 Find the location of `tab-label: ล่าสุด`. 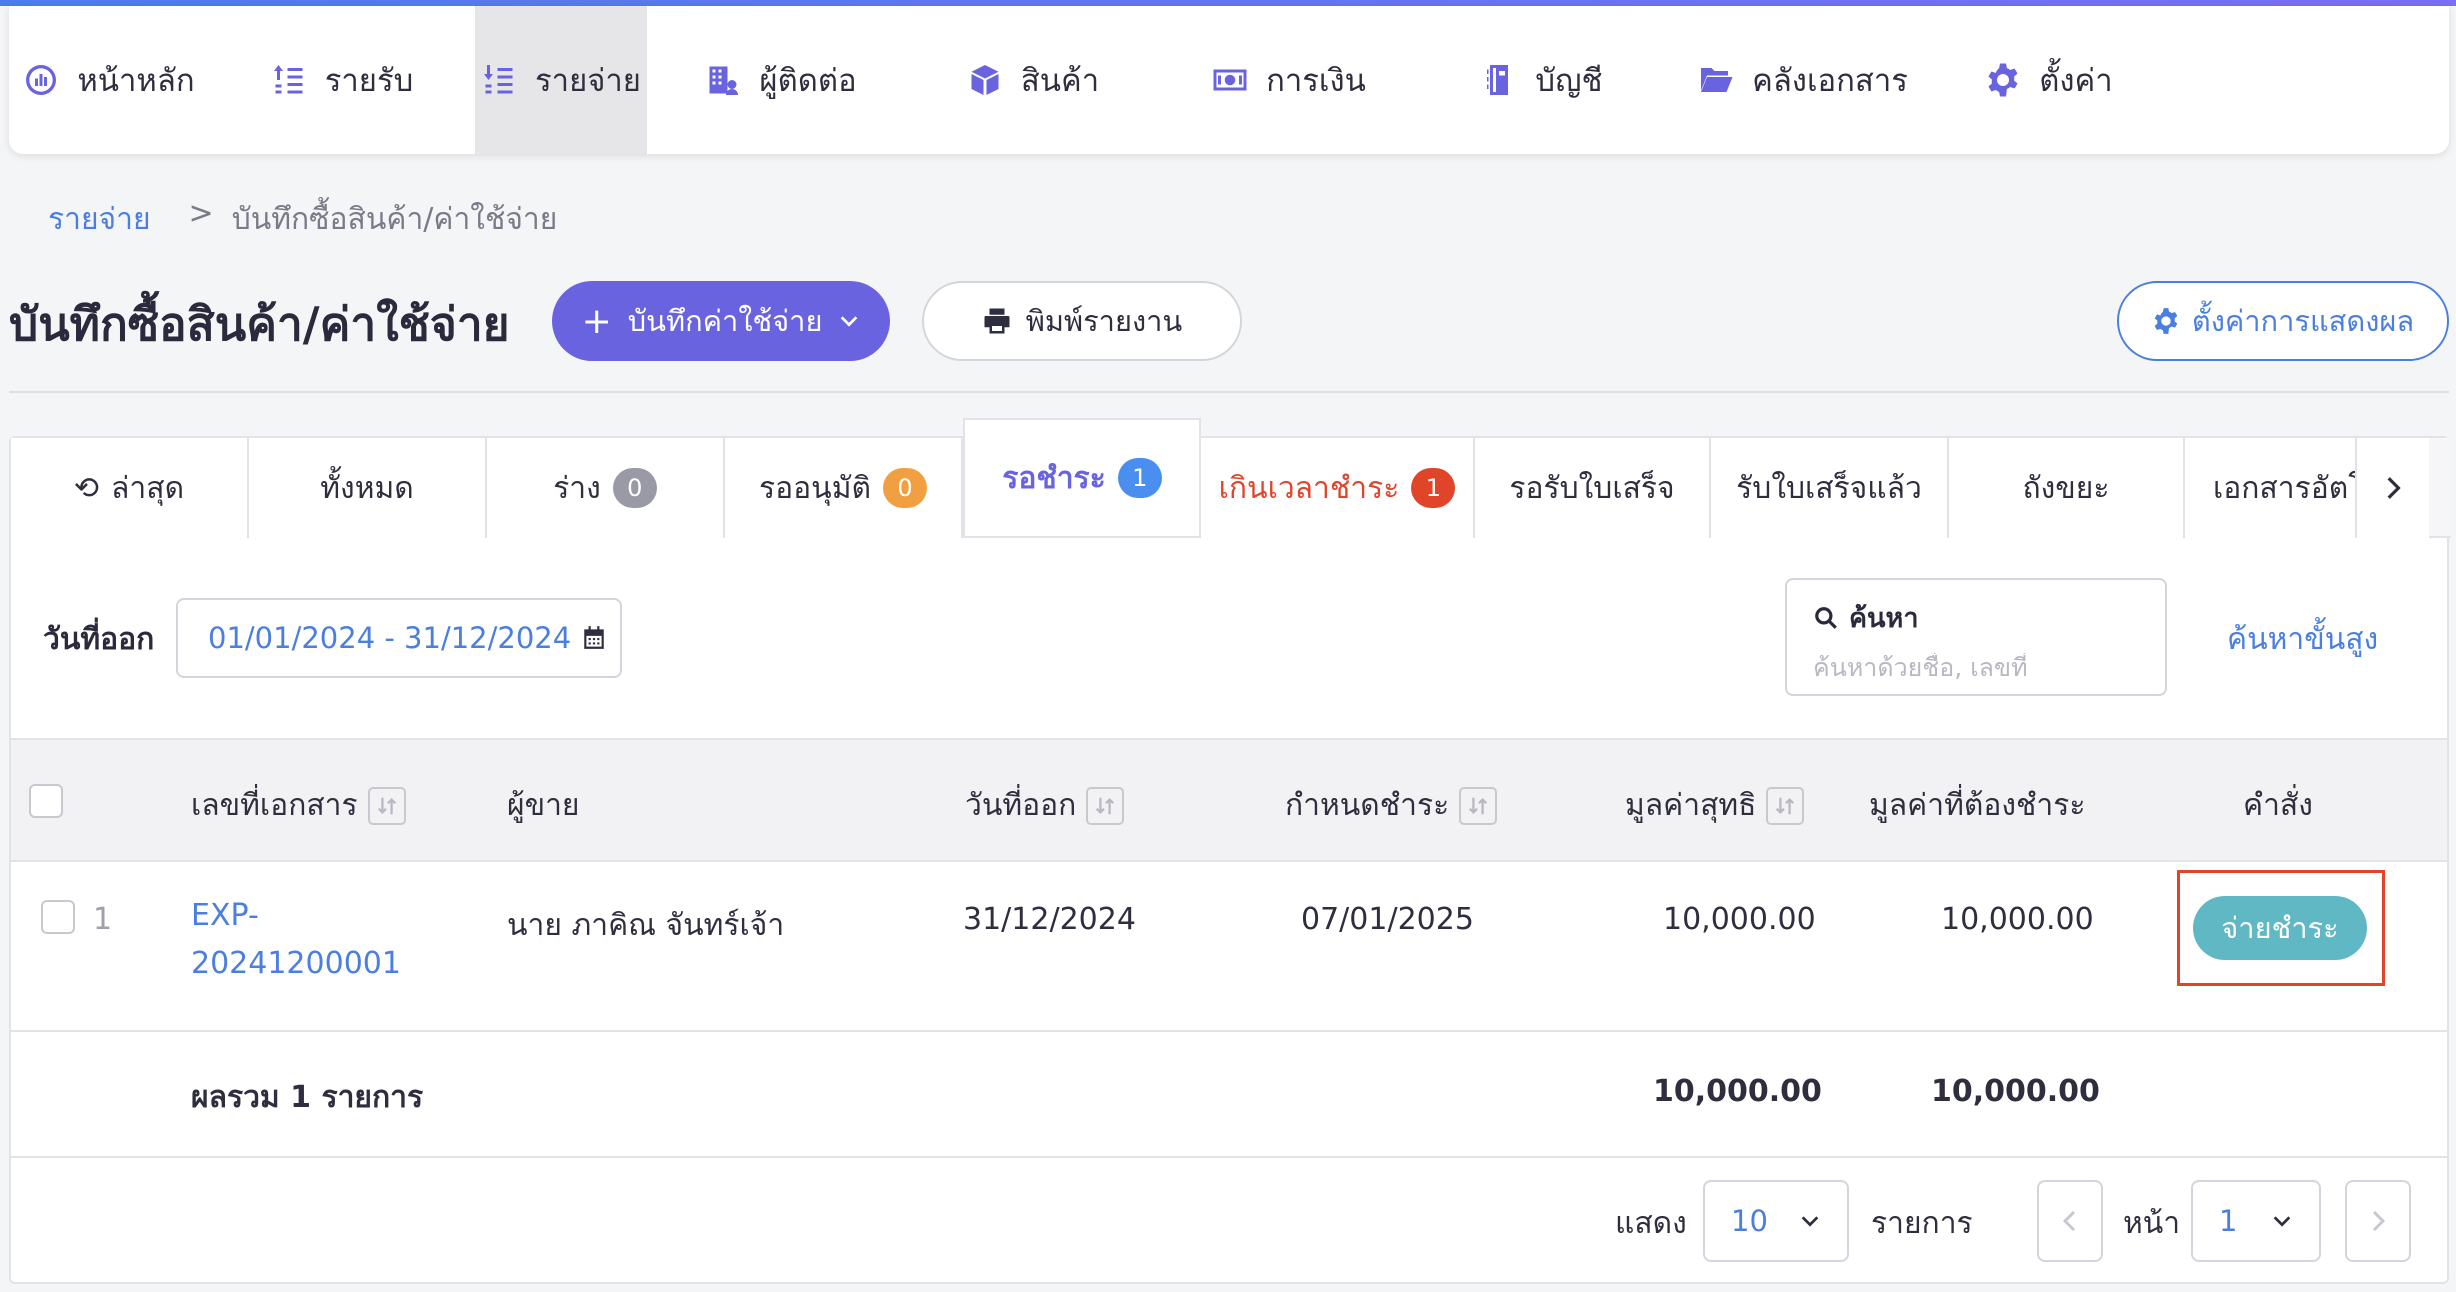

tab-label: ล่าสุด is located at coordinates (148, 488).